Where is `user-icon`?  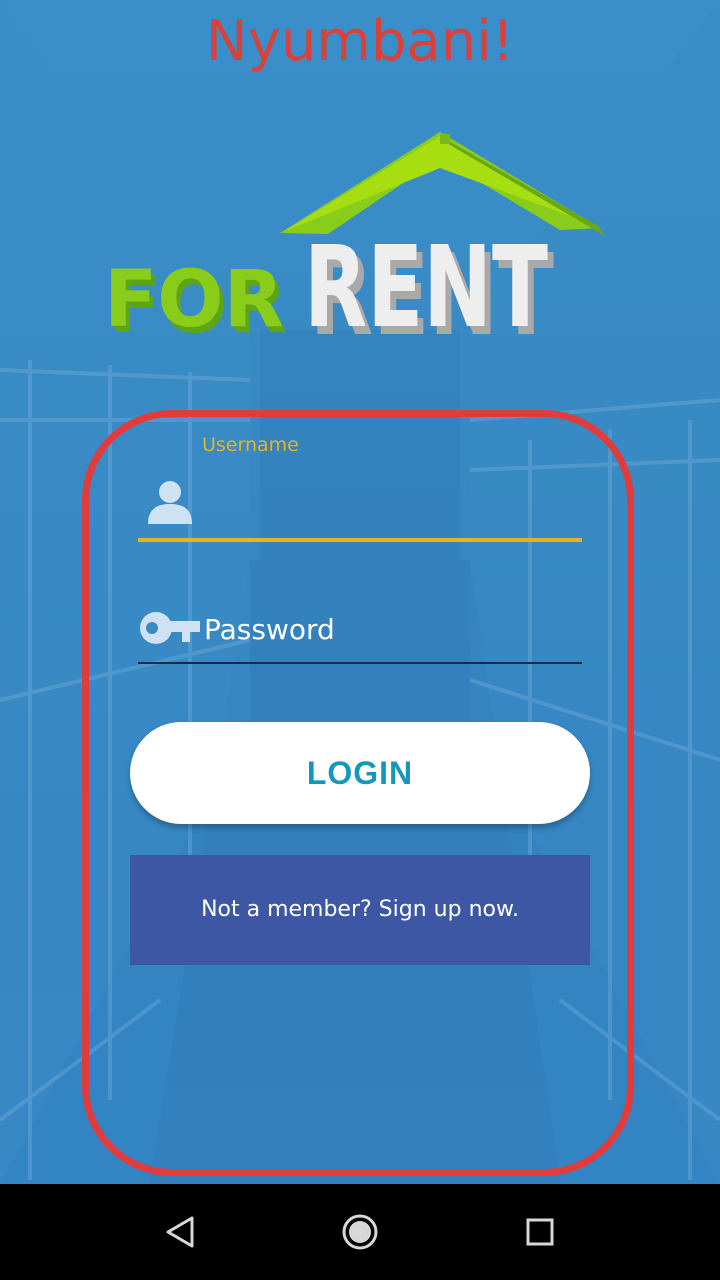
user-icon is located at coordinates (170, 502).